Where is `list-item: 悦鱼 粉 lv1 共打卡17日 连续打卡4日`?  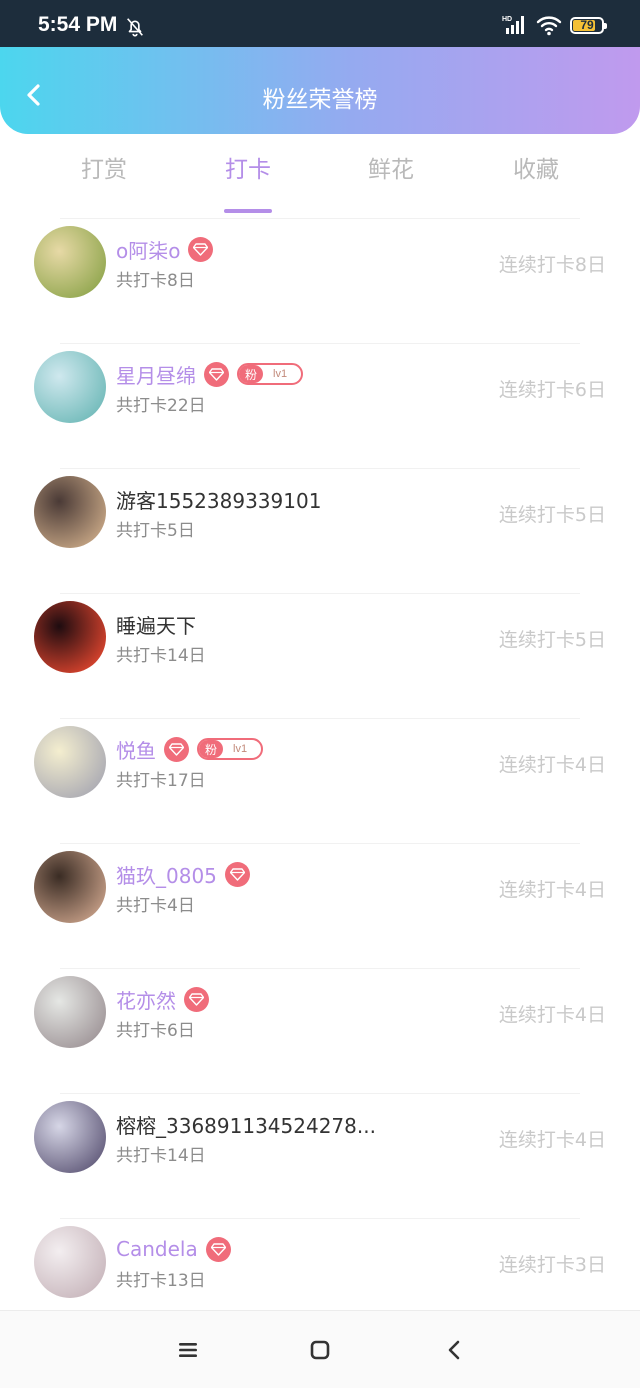
list-item: 悦鱼 粉 lv1 共打卡17日 连续打卡4日 is located at coordinates (320, 780).